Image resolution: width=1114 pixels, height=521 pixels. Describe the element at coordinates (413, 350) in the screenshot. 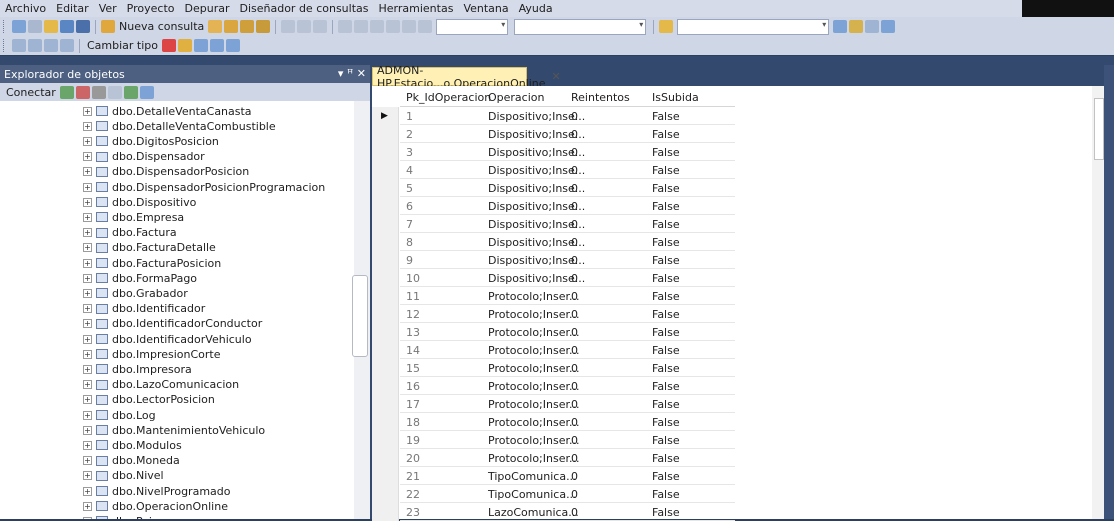

I see `table-cell: 14` at that location.